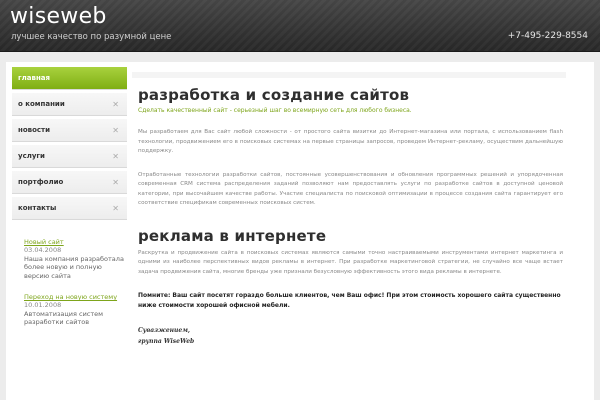 This screenshot has height=400, width=600. What do you see at coordinates (349, 75) in the screenshot?
I see `content-top-bar` at bounding box center [349, 75].